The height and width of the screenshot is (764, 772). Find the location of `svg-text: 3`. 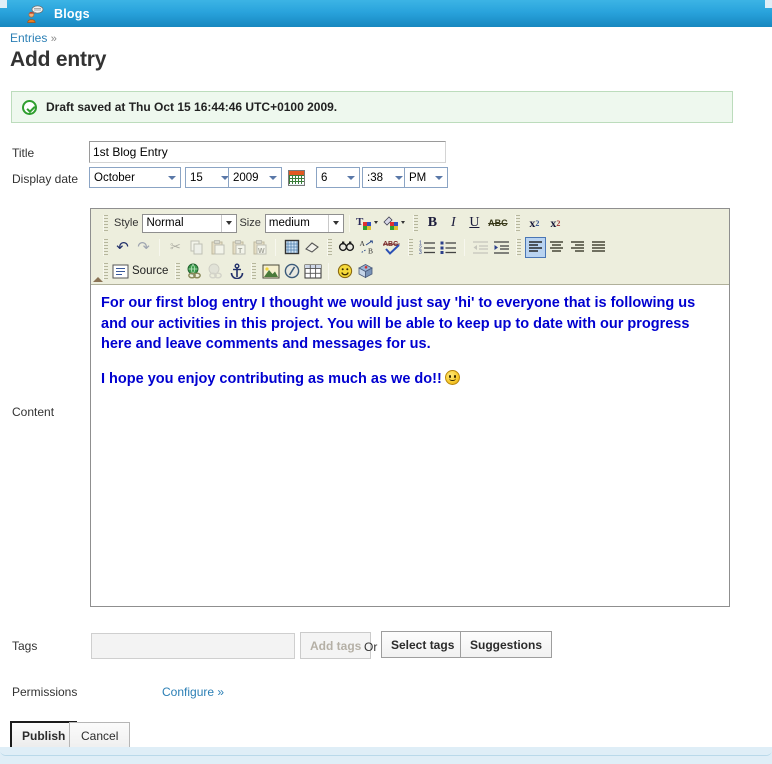

svg-text: 3 is located at coordinates (420, 252).